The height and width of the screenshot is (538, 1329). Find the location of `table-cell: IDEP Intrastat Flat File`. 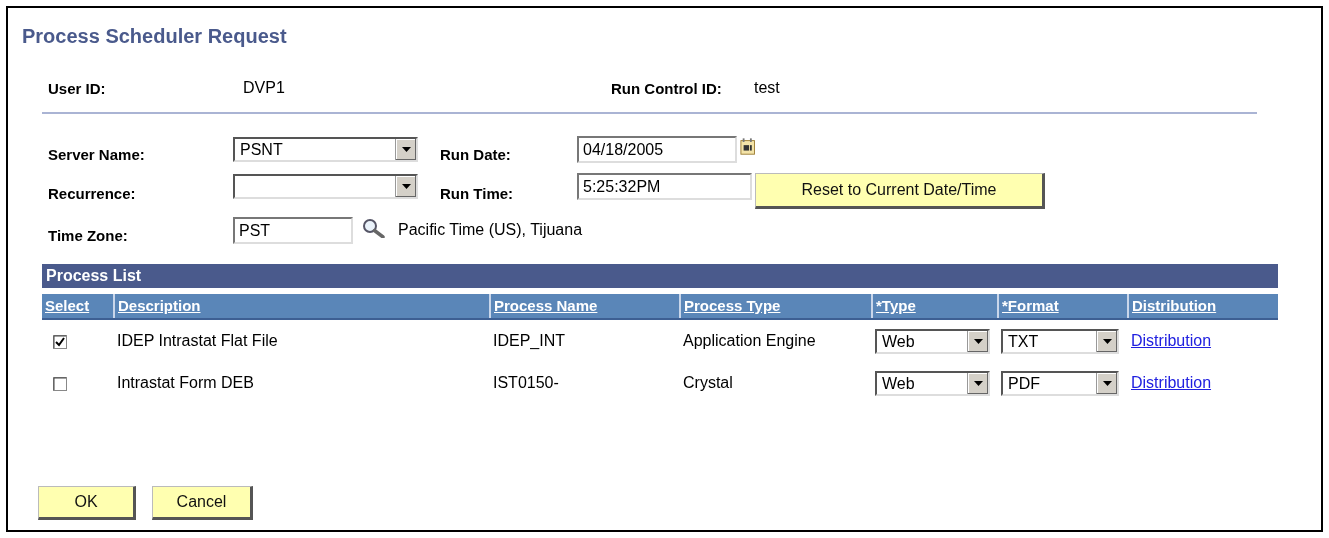

table-cell: IDEP Intrastat Flat File is located at coordinates (197, 340).